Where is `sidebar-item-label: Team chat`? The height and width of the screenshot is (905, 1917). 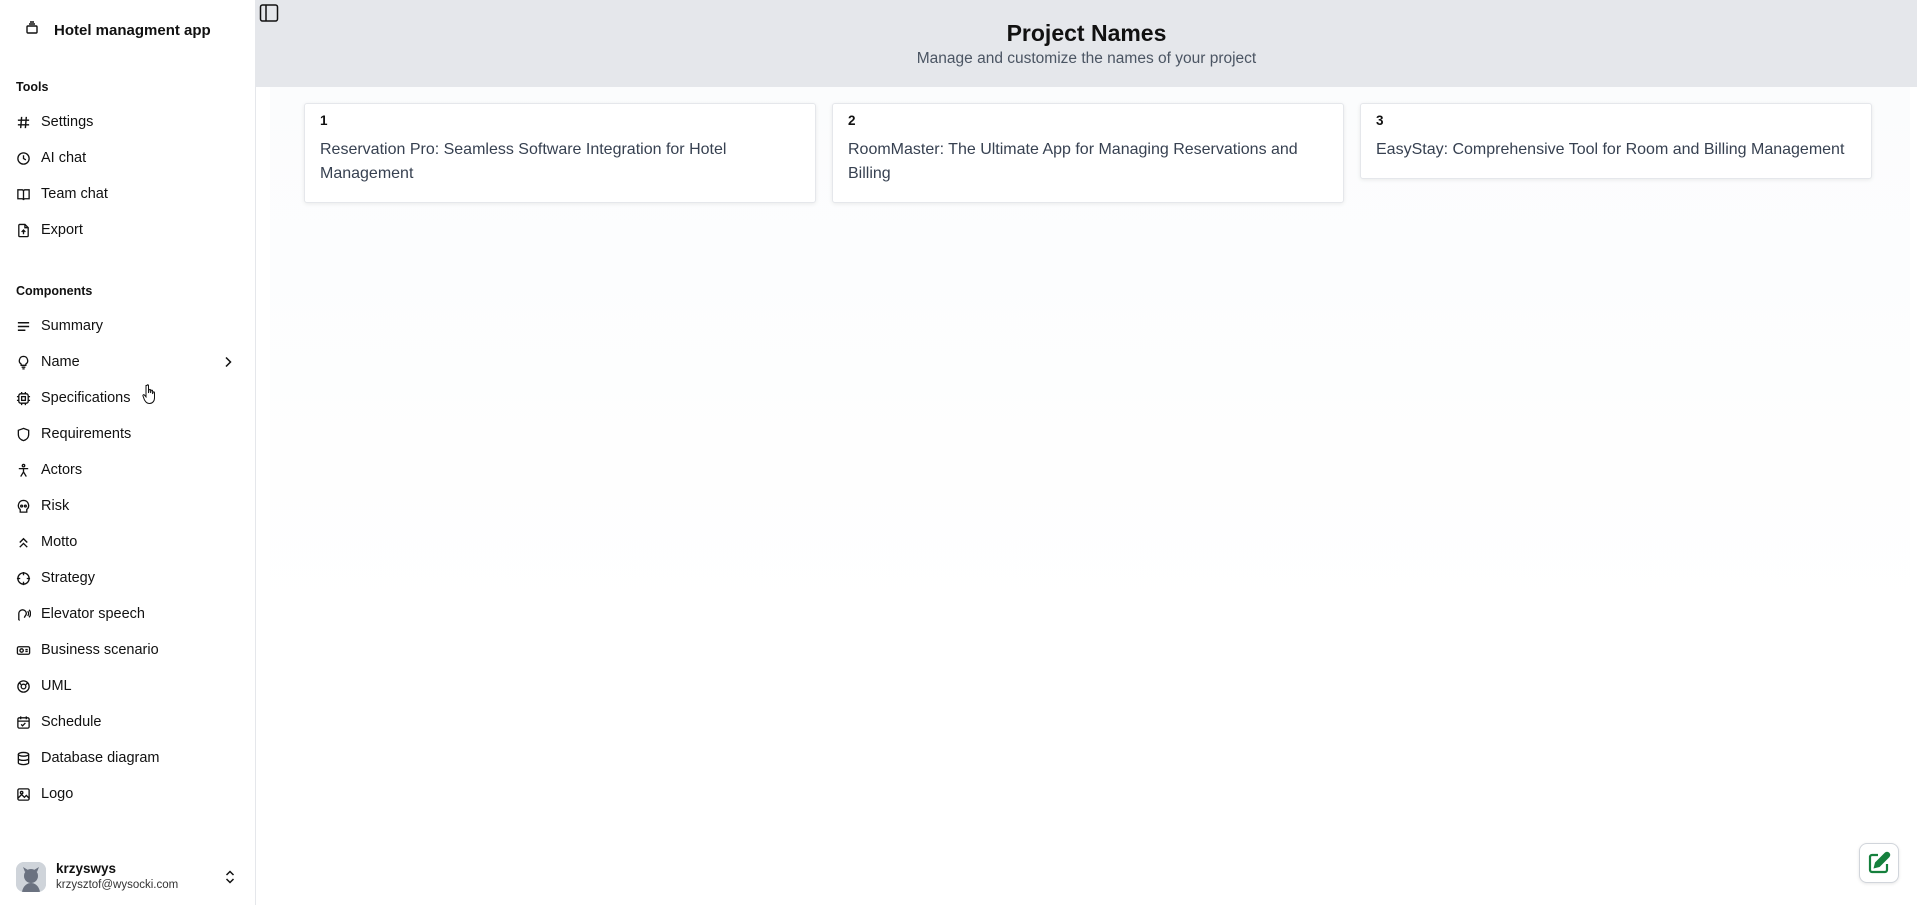
sidebar-item-label: Team chat is located at coordinates (74, 194).